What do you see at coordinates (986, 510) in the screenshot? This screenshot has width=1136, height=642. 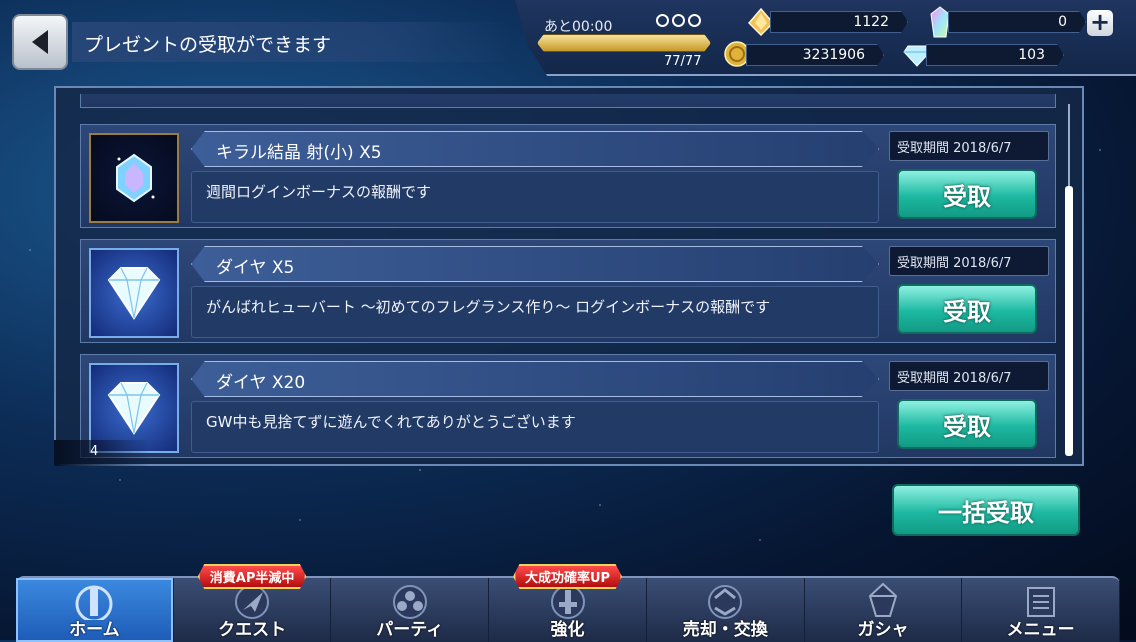 I see `bulk-claim-button: 一括受取` at bounding box center [986, 510].